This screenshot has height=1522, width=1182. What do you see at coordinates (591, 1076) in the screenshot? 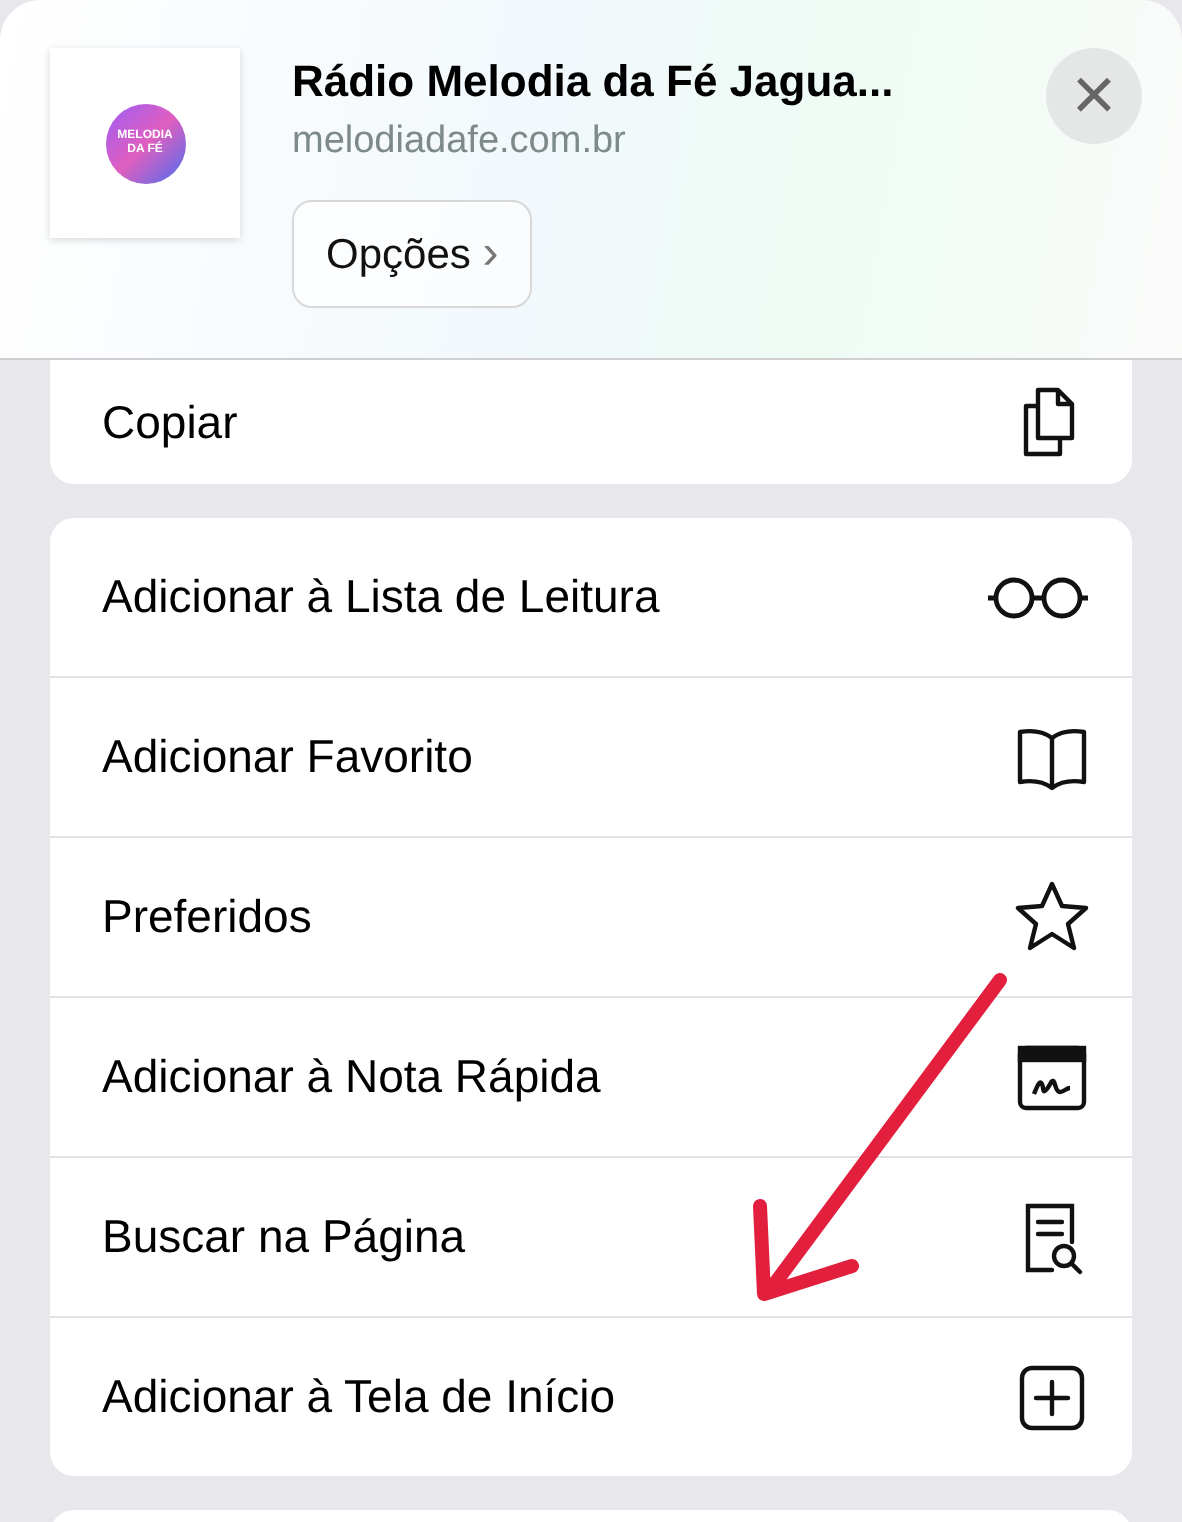
I see `menu-item: Adicionar à Nota Rápida` at bounding box center [591, 1076].